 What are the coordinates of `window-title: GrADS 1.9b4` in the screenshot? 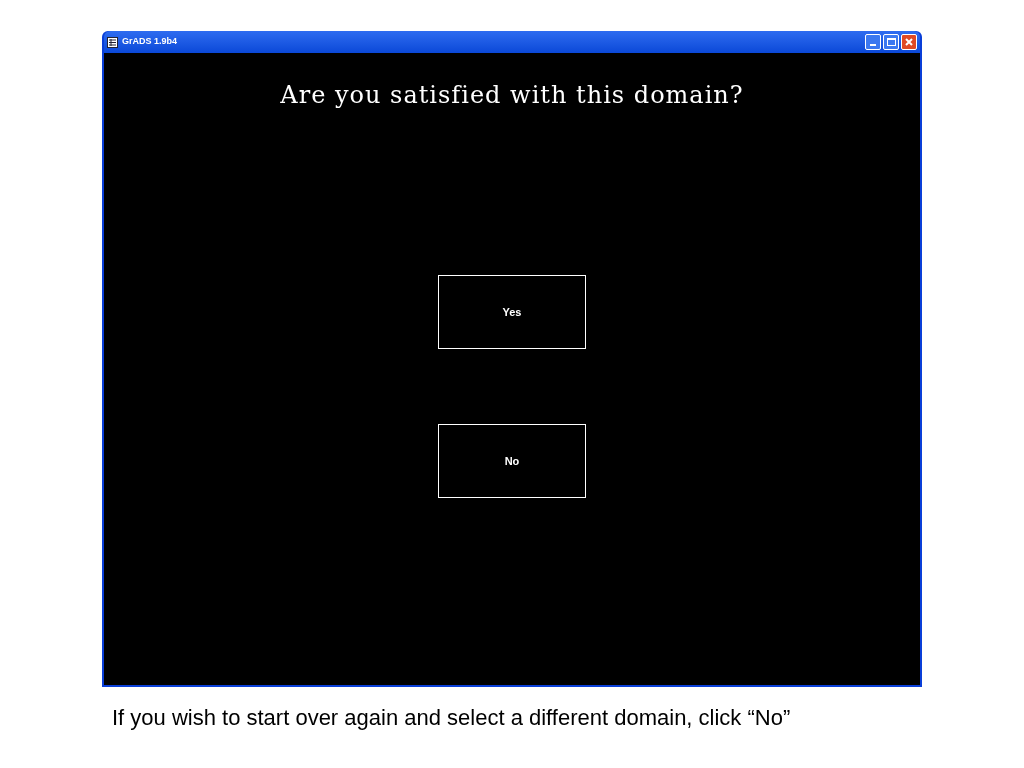 It's located at (150, 42).